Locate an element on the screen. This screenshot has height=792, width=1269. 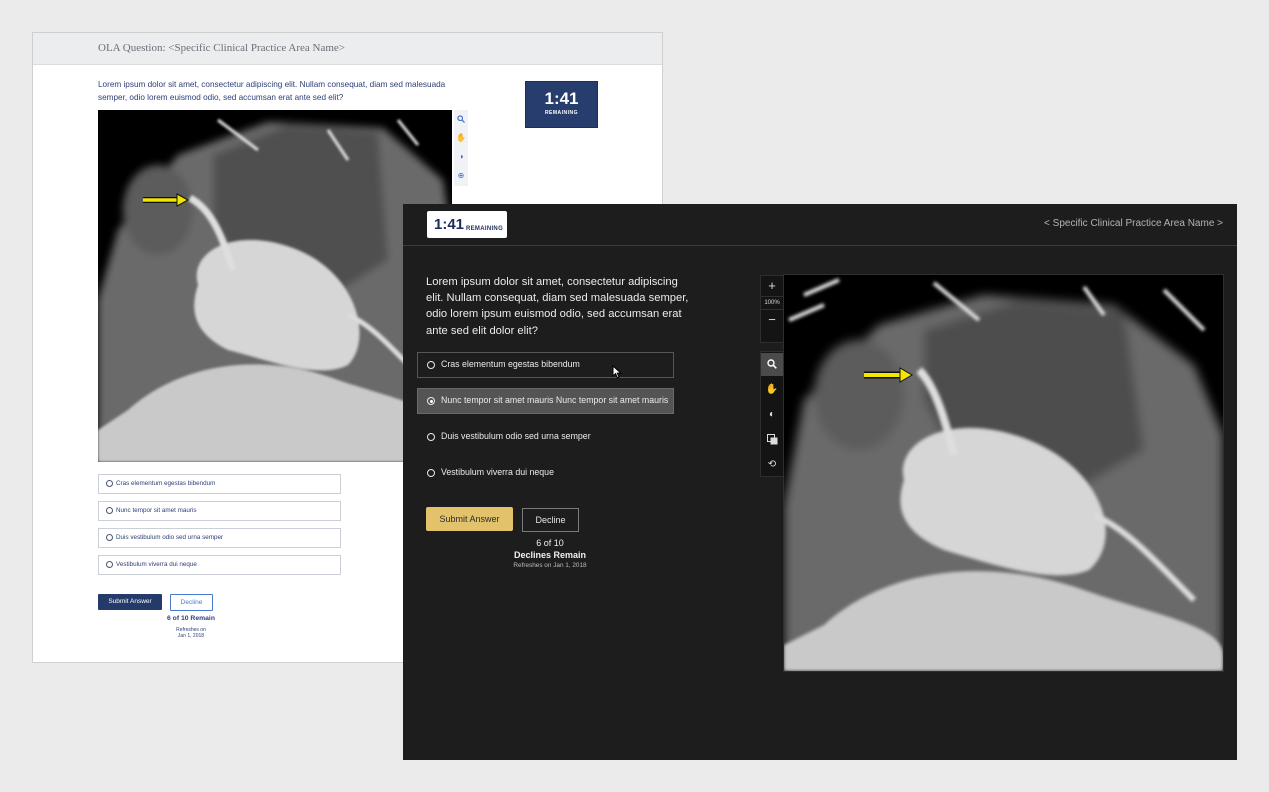
light-submit-button: Submit Answer is located at coordinates (130, 602).